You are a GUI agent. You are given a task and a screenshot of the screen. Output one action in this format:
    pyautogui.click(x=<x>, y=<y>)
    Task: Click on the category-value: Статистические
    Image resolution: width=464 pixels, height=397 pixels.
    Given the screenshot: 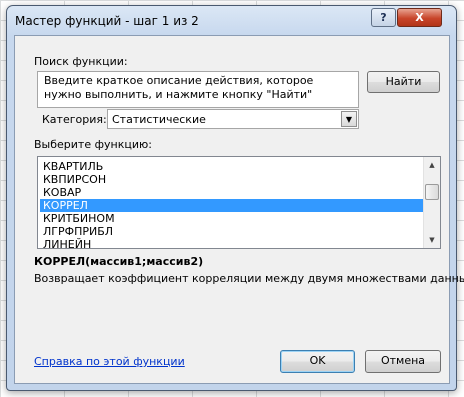 What is the action you would take?
    pyautogui.click(x=159, y=119)
    